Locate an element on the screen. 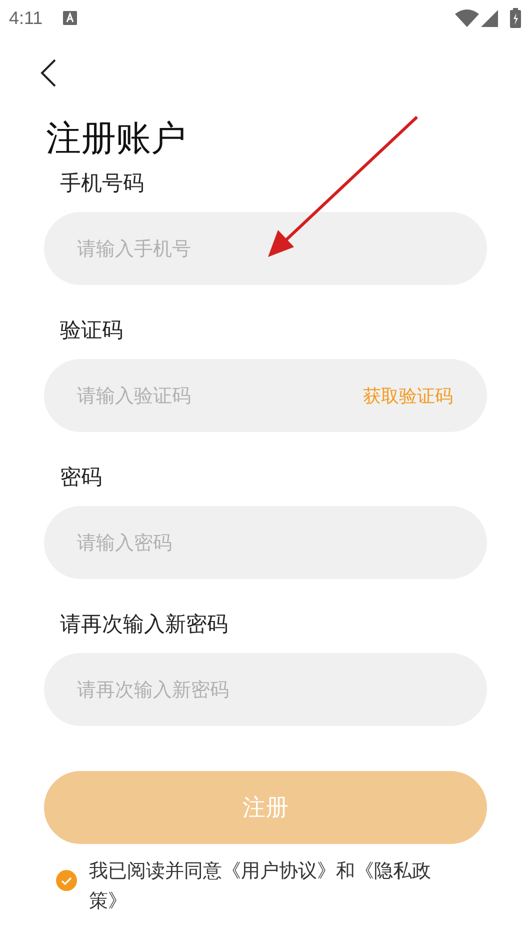  input-field: 请输入验证码 获取验证码 is located at coordinates (265, 395).